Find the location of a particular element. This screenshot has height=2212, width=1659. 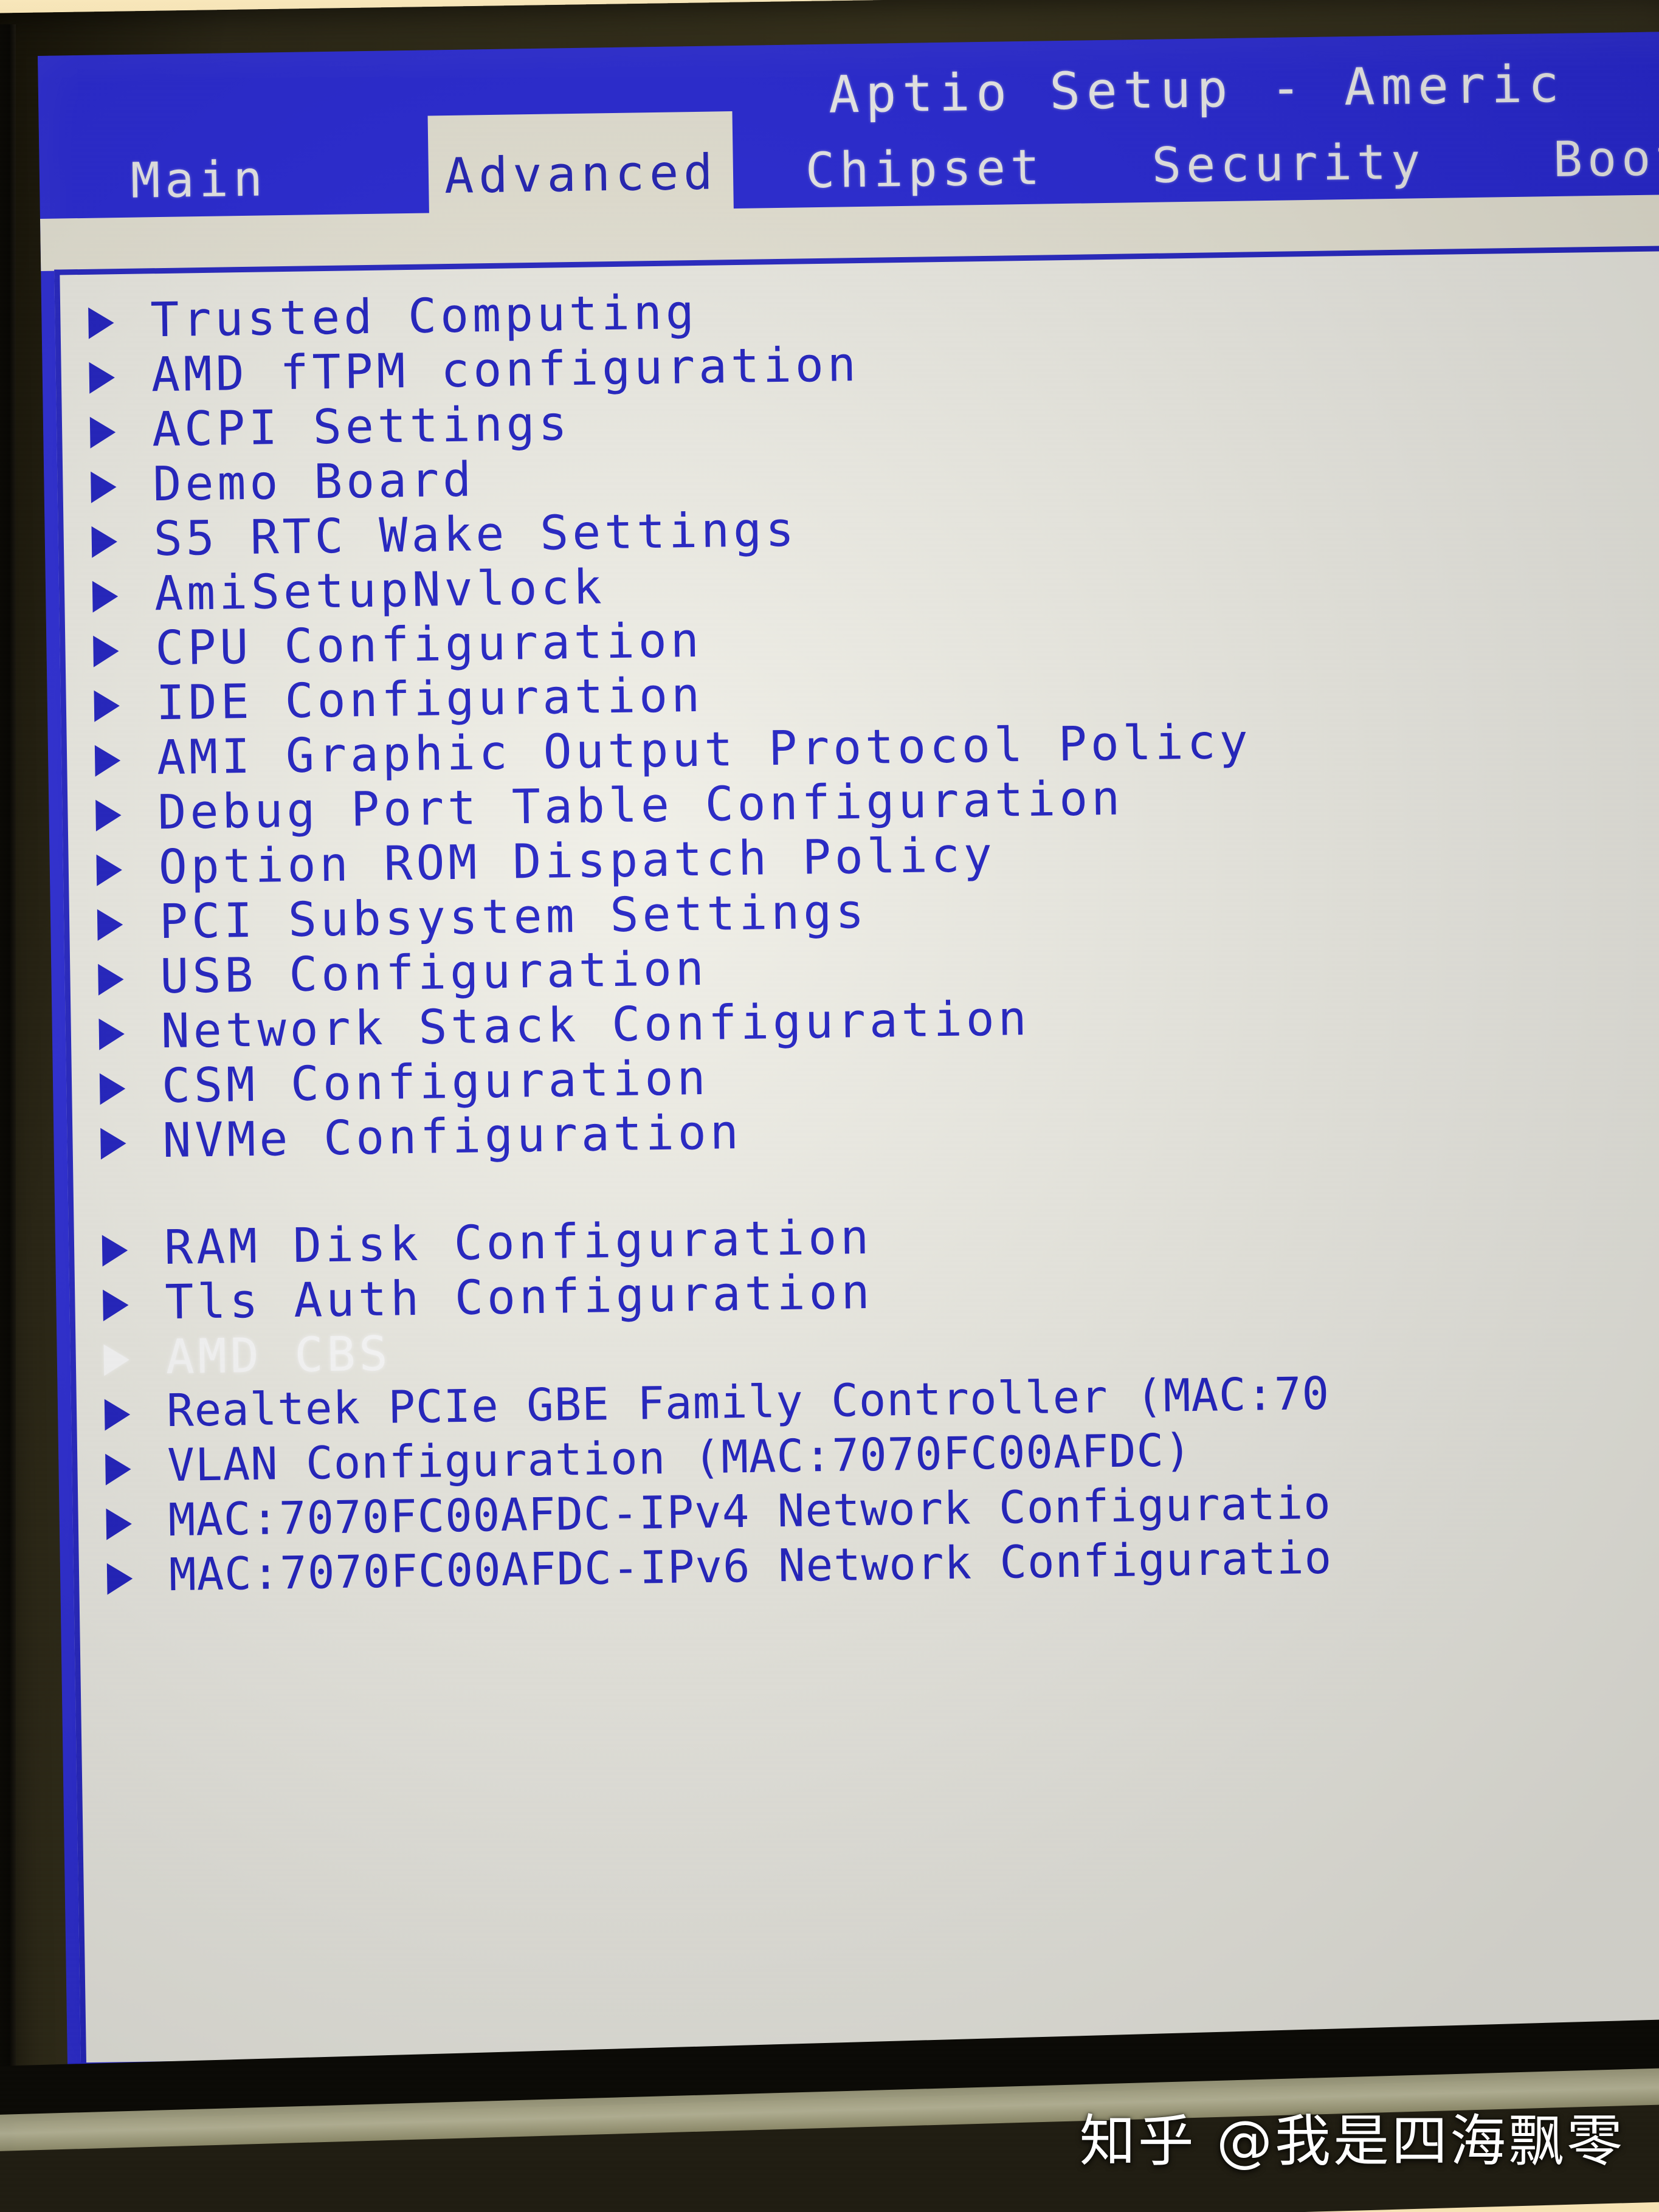

title-bar: Aptio Setup - Americ is located at coordinates (848, 98).